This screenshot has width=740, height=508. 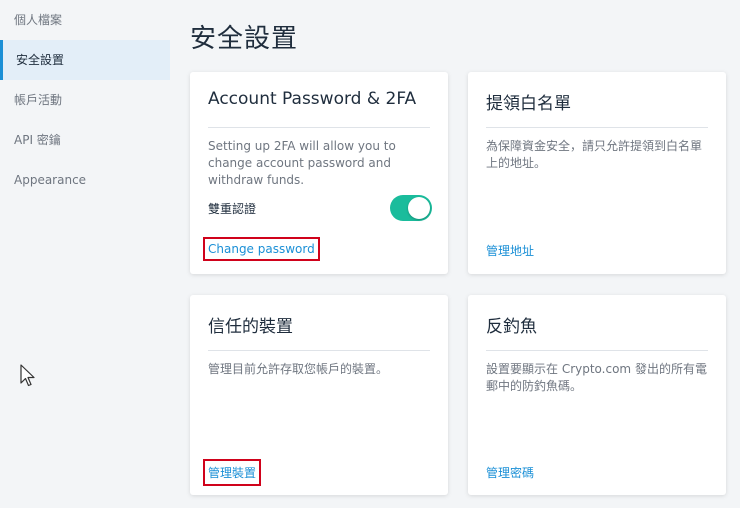 What do you see at coordinates (594, 154) in the screenshot?
I see `card-description: 為保障資金安全，請只允許提領到白名單上的地址。` at bounding box center [594, 154].